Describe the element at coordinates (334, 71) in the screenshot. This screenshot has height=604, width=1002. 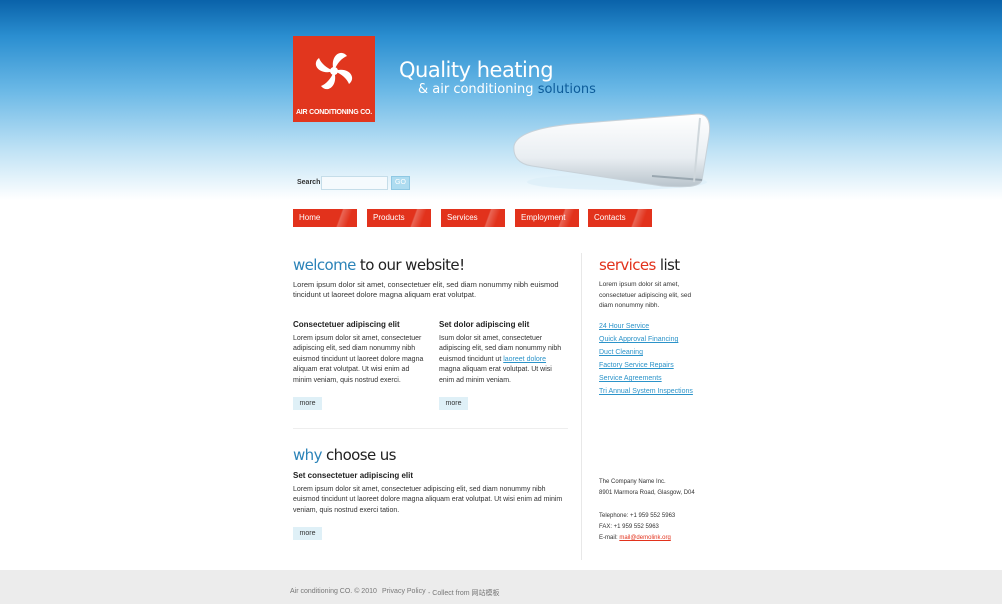
I see `fan-icon` at that location.